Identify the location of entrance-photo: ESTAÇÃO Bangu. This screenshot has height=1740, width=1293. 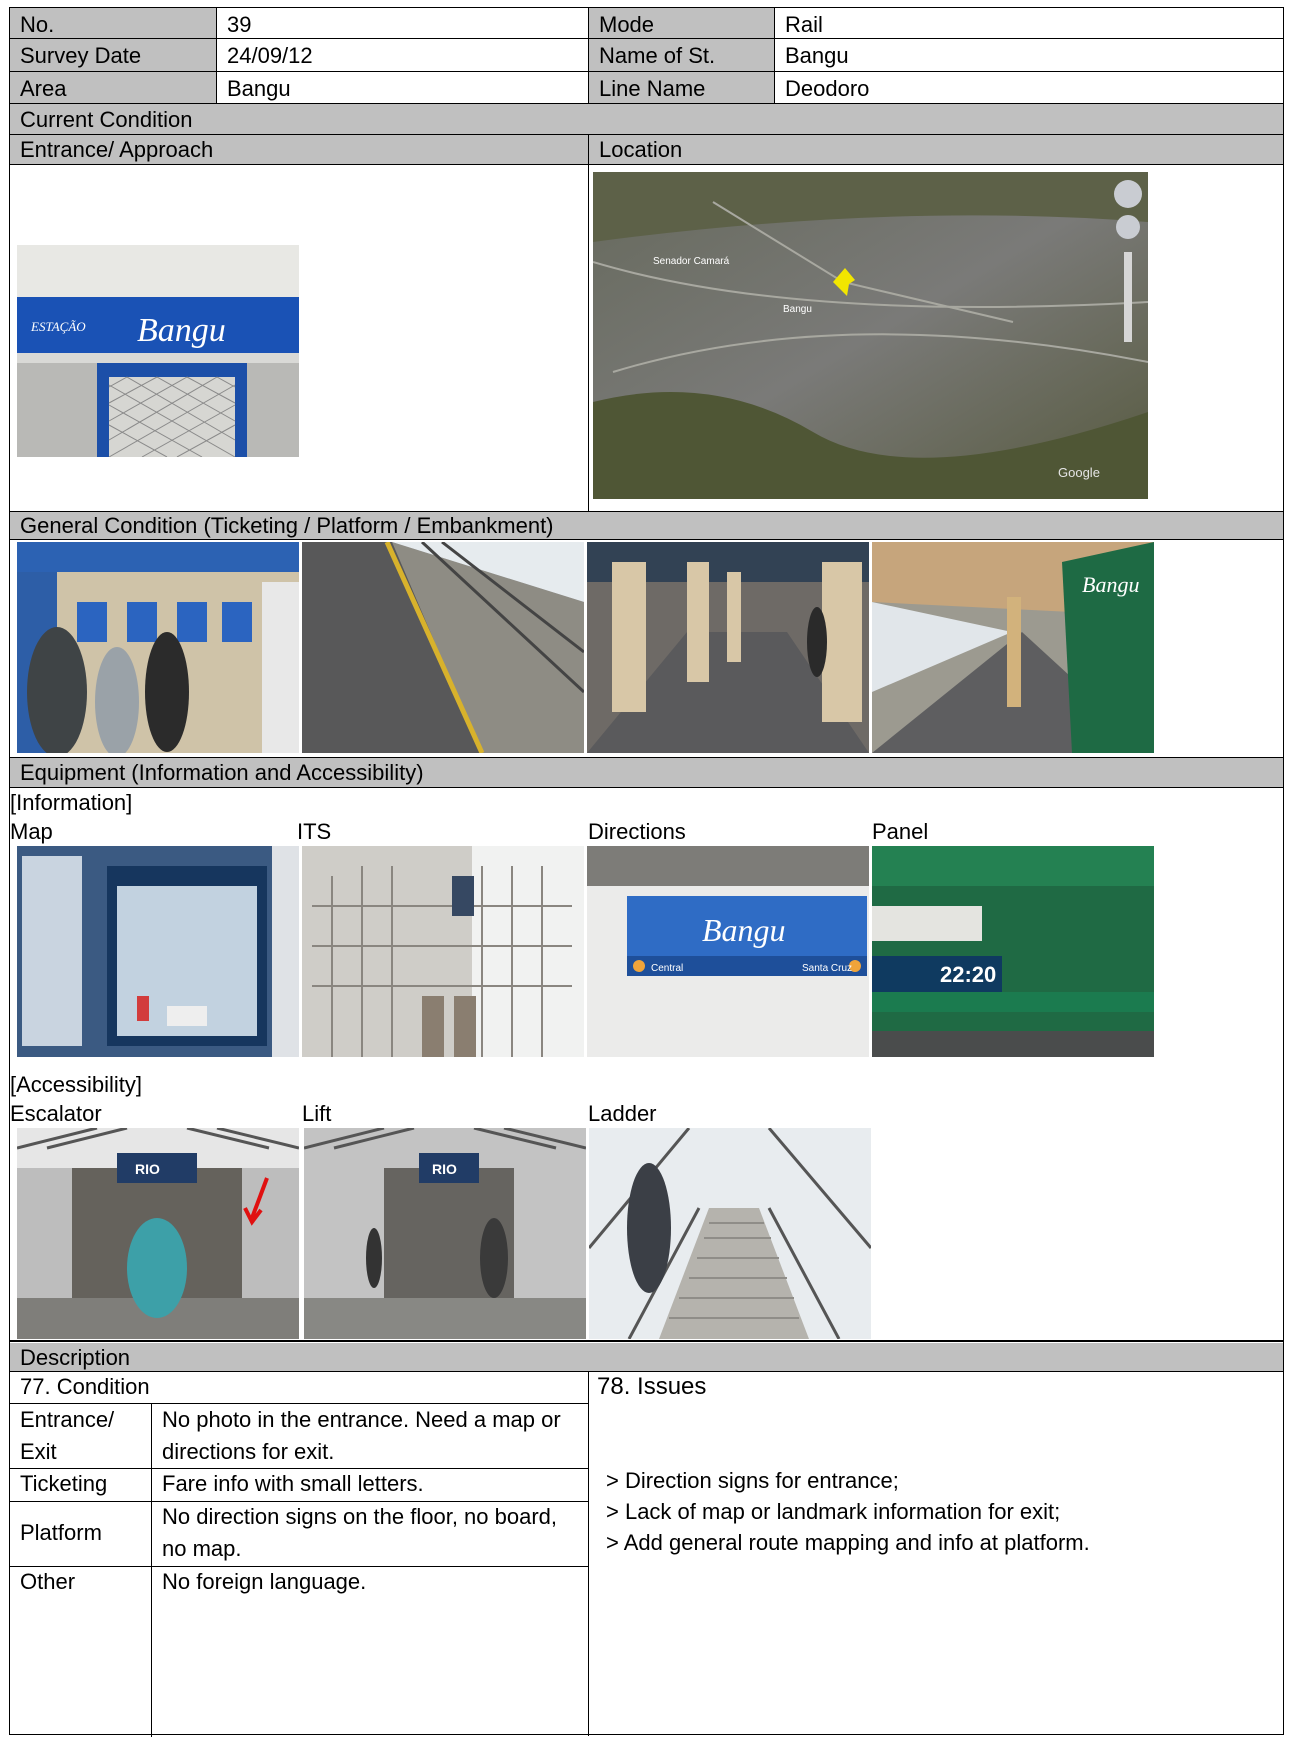
(158, 351).